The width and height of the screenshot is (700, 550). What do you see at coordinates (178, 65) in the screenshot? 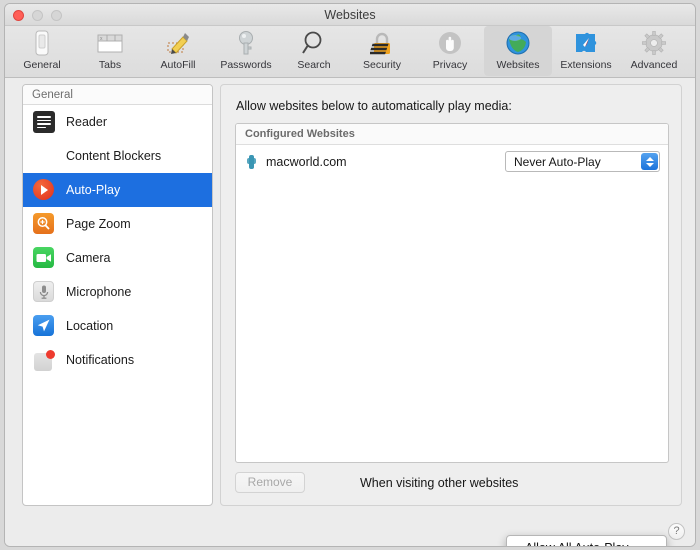
I see `toolbar-label: AutoFill` at bounding box center [178, 65].